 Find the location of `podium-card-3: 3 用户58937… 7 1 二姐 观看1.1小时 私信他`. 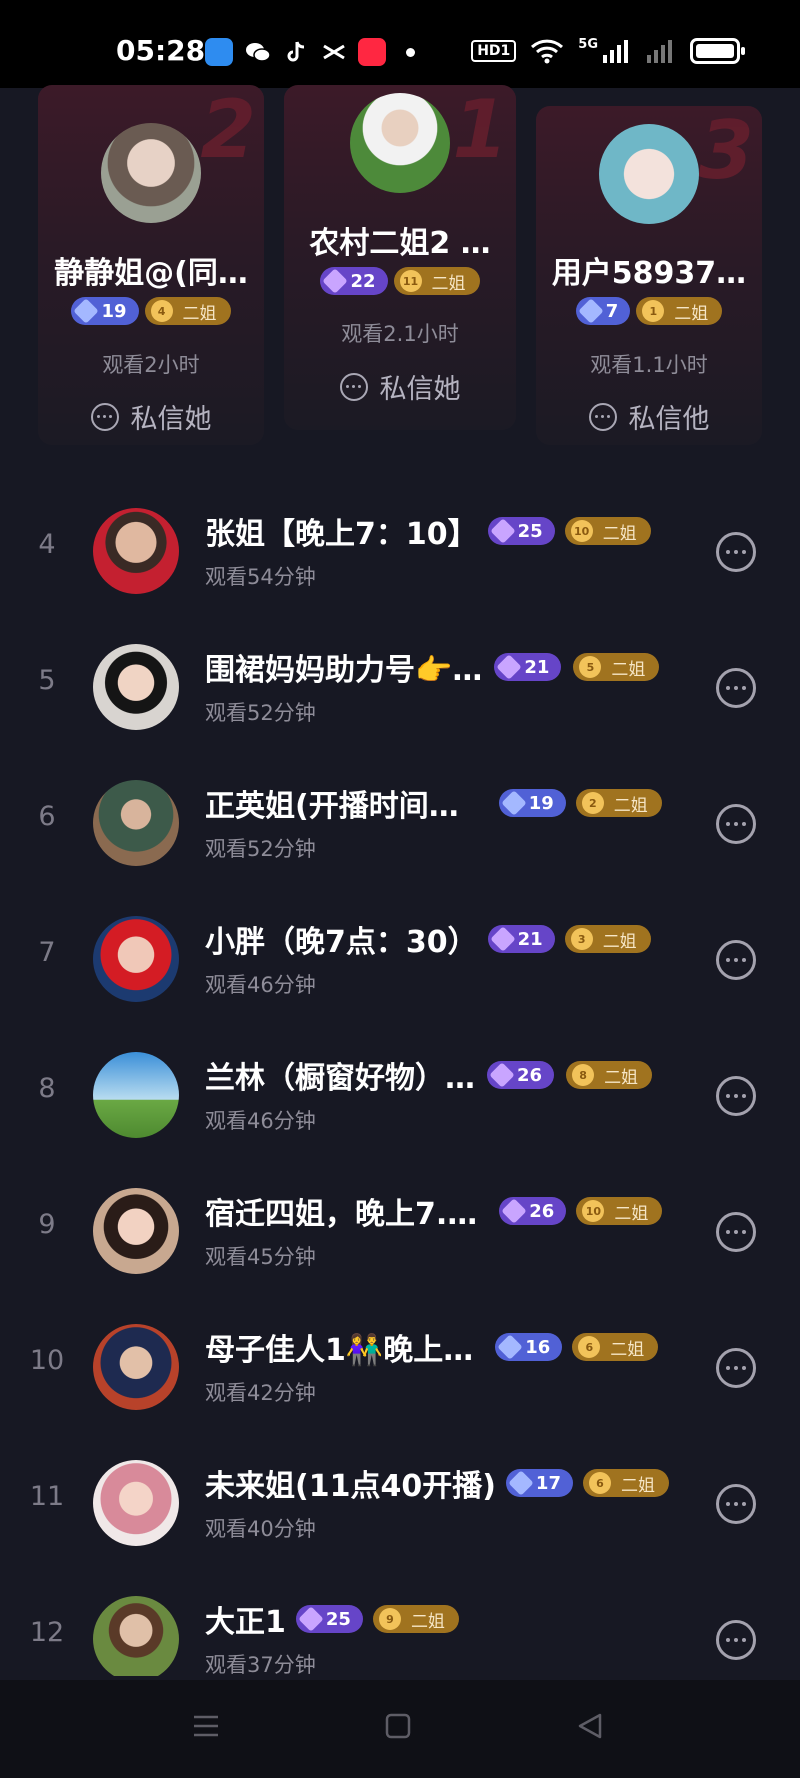

podium-card-3: 3 用户58937… 7 1 二姐 观看1.1小时 私信他 is located at coordinates (649, 275).